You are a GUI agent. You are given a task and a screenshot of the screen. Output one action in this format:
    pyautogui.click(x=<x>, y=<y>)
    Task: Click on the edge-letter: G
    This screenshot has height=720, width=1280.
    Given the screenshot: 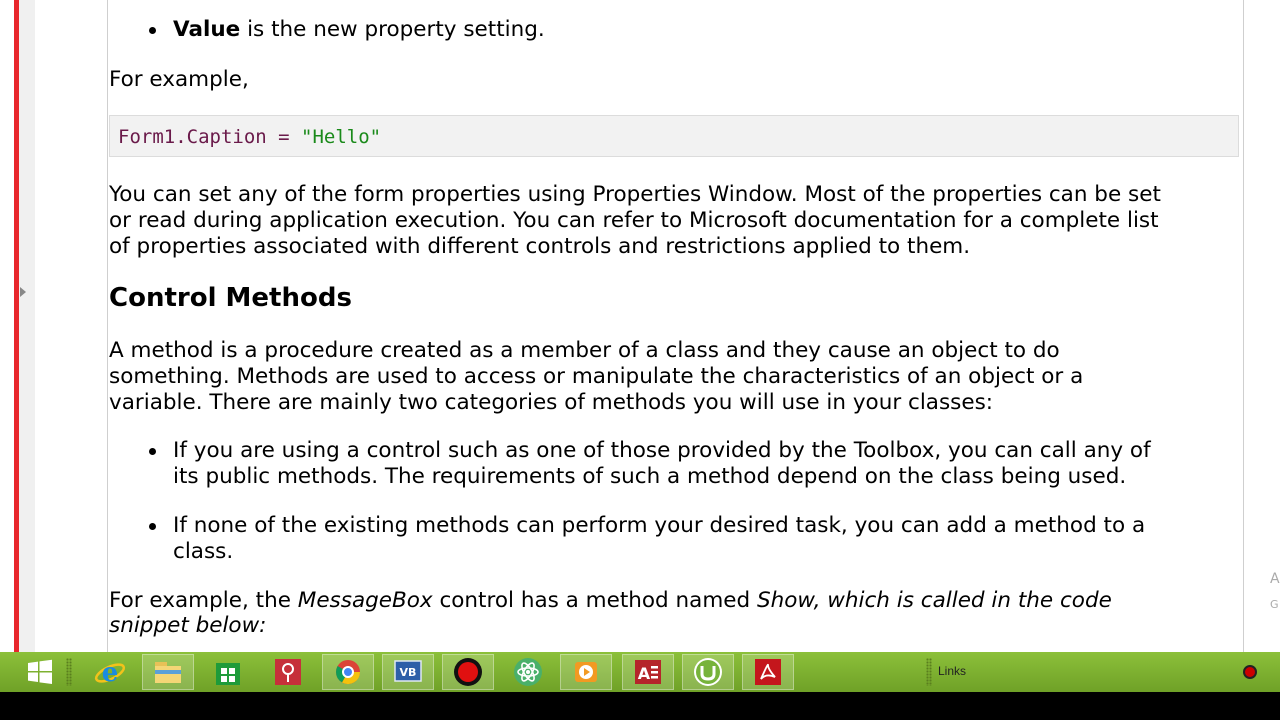 What is the action you would take?
    pyautogui.click(x=1274, y=604)
    